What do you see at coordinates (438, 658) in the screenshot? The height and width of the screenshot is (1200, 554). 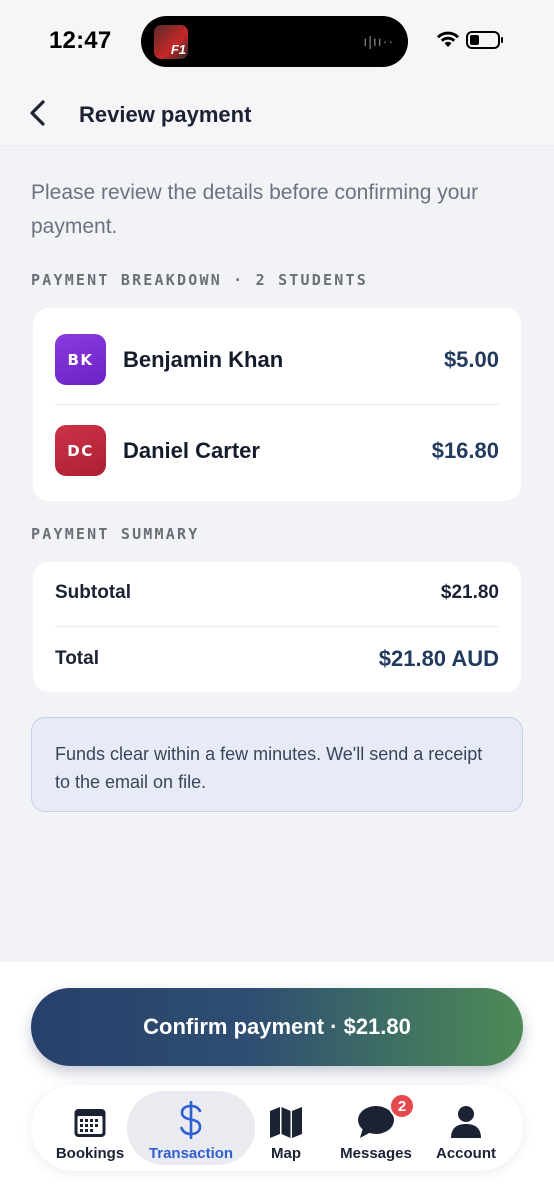 I see `total-value: $21.80 AUD` at bounding box center [438, 658].